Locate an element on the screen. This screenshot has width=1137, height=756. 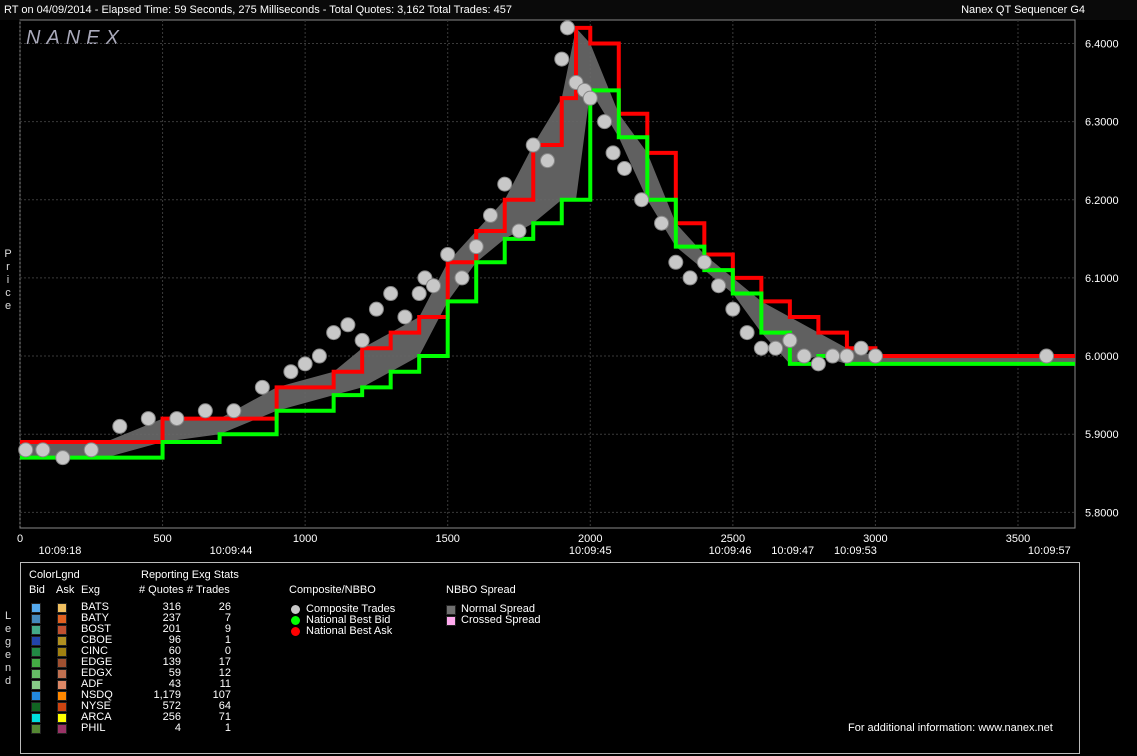
y-tick-label: 5.8000 is located at coordinates (1102, 513).